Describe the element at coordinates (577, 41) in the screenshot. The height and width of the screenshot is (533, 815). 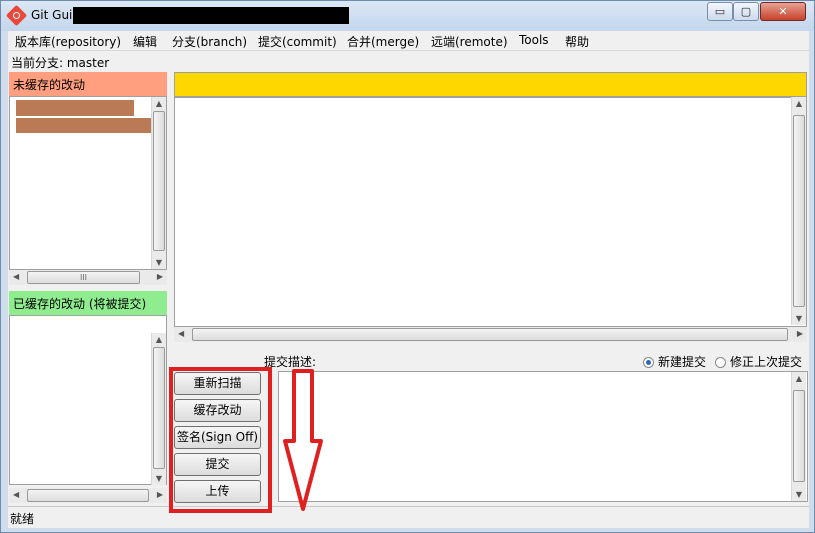
I see `menu-help: 帮助` at that location.